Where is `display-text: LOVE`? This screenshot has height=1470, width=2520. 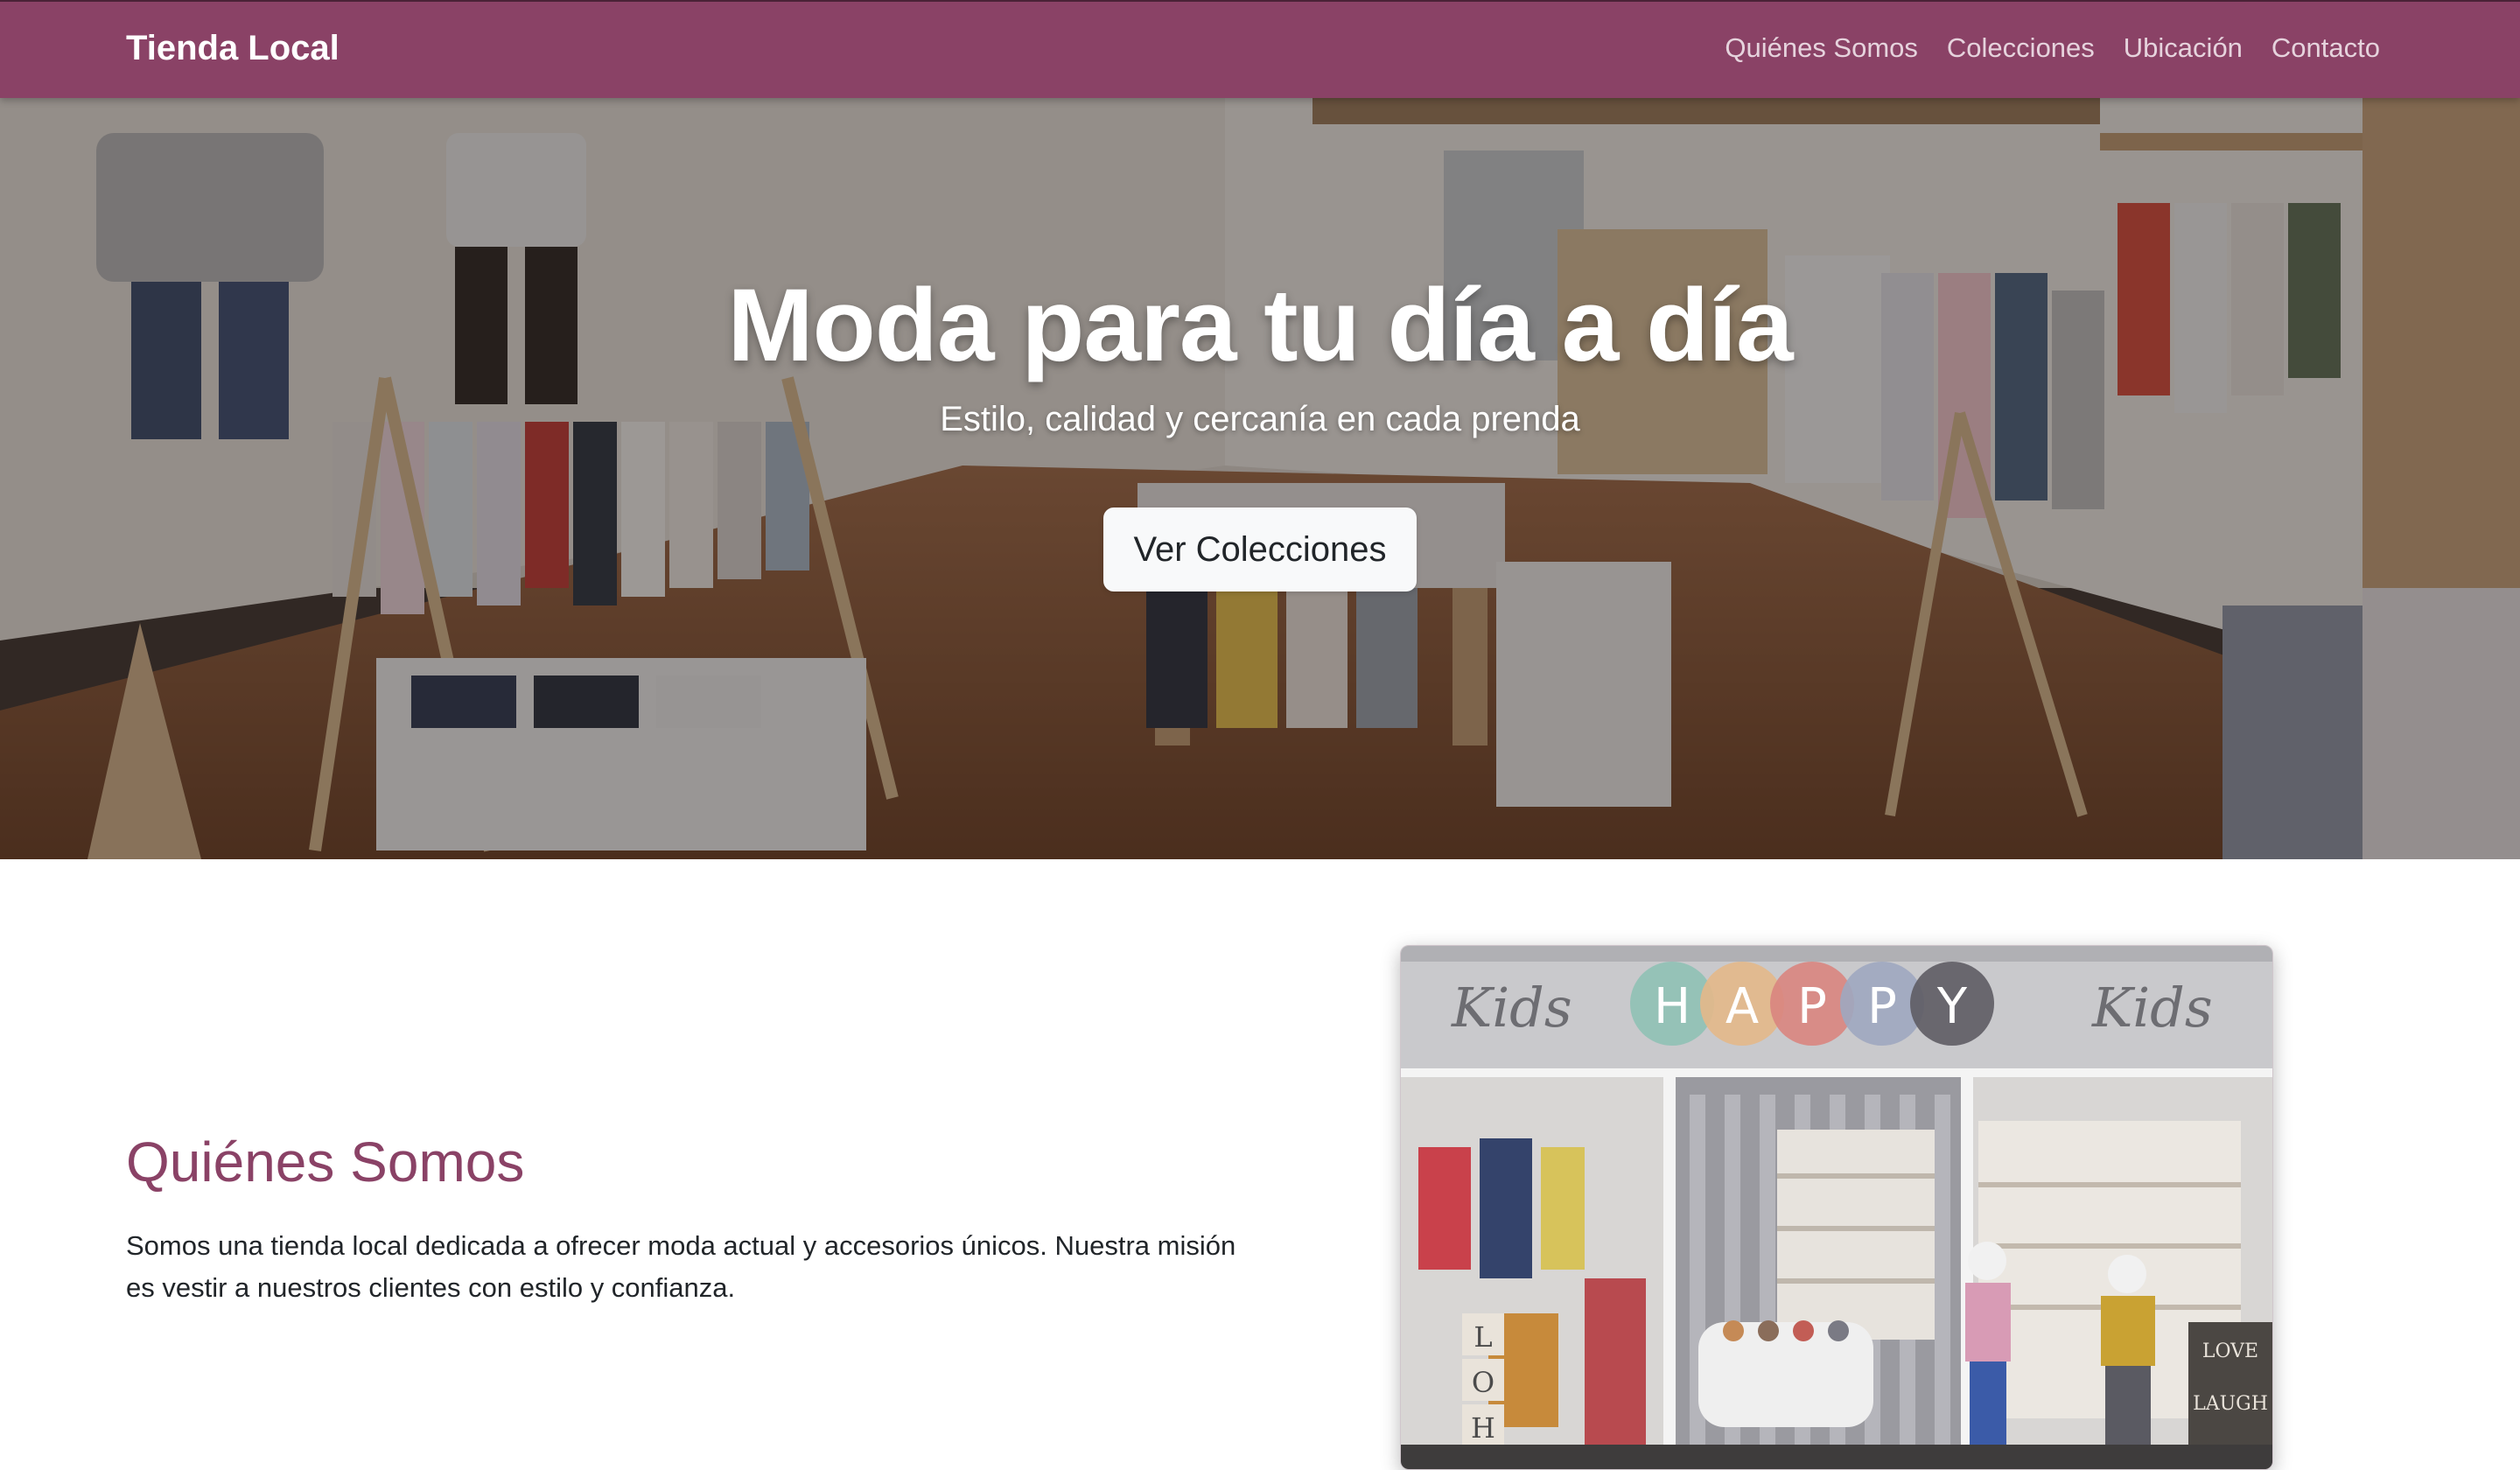 display-text: LOVE is located at coordinates (2230, 1351).